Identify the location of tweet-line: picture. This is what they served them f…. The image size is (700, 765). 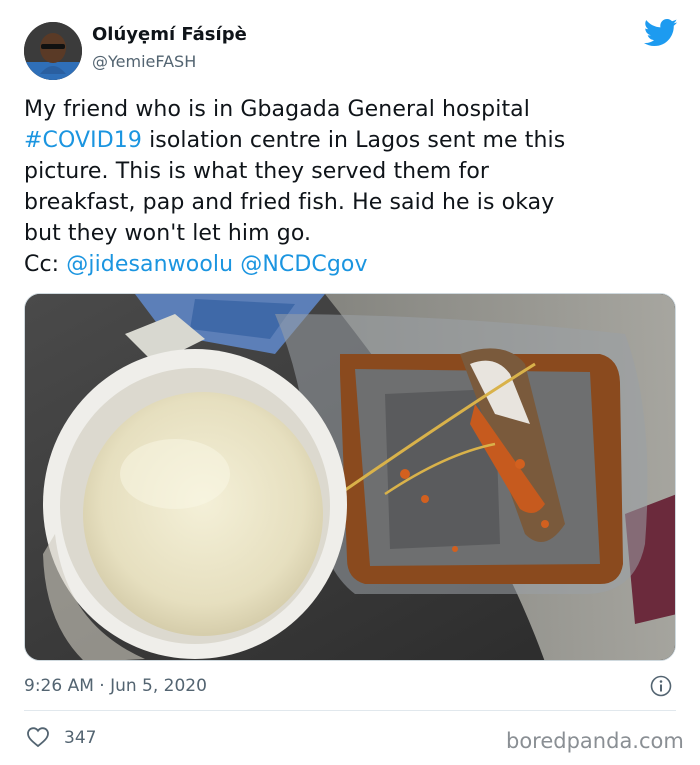
(257, 171).